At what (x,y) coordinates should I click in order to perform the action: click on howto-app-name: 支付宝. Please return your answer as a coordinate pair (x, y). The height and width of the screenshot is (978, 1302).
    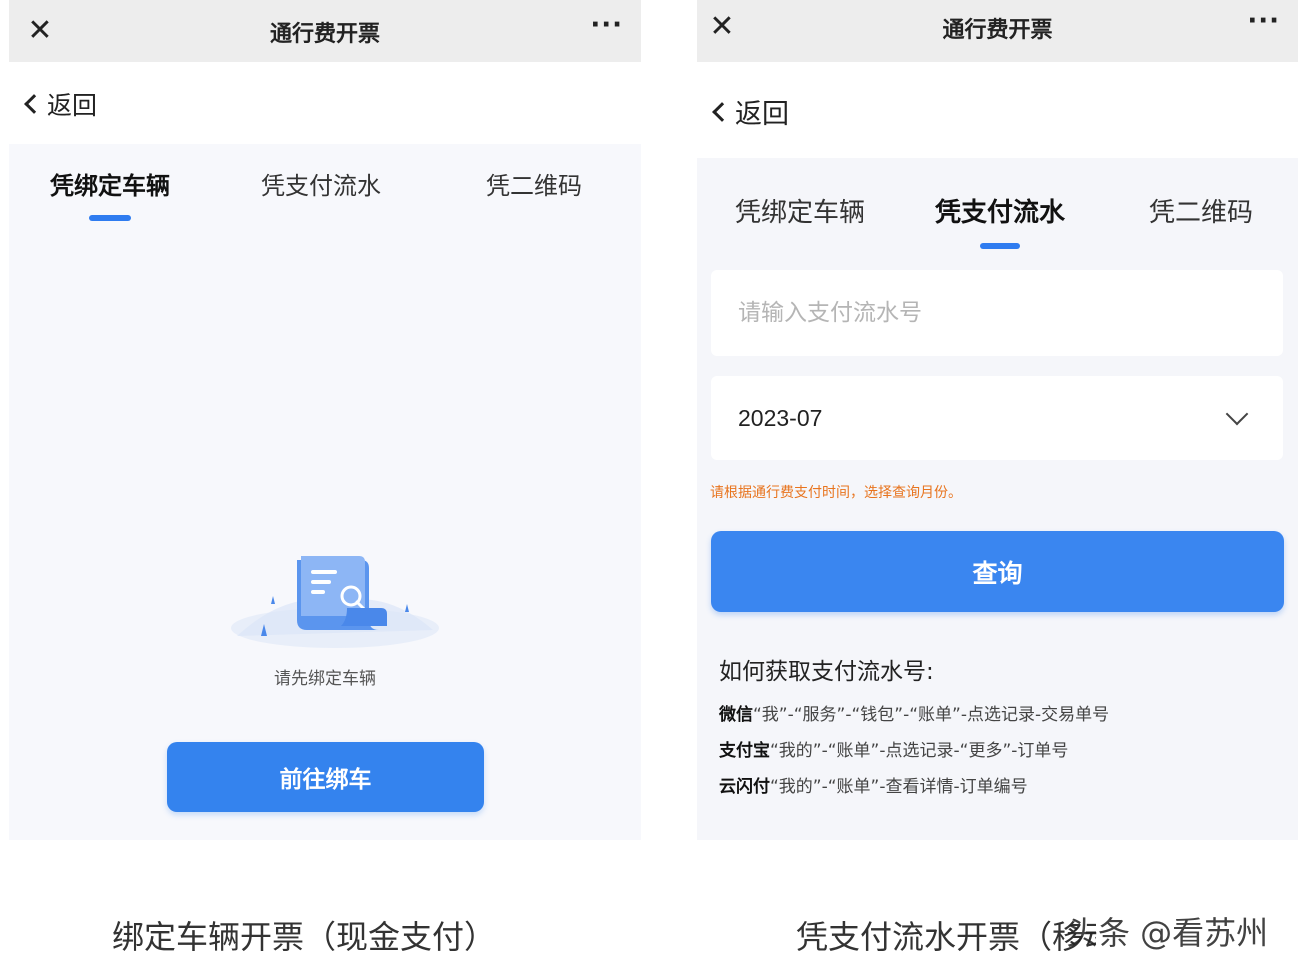
    Looking at the image, I should click on (744, 751).